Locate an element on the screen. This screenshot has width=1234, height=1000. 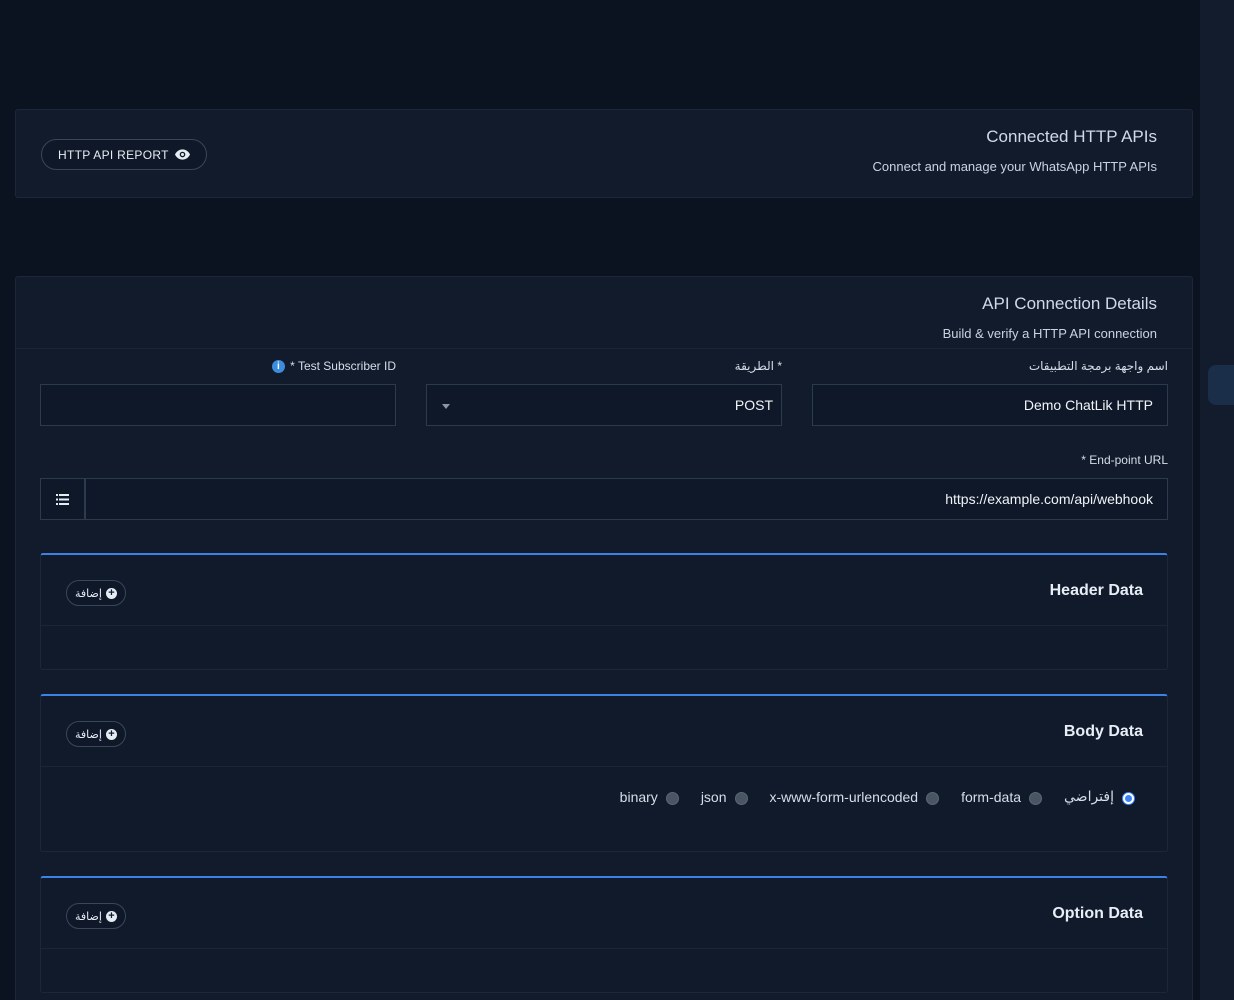
section-title: Option Data is located at coordinates (1097, 913).